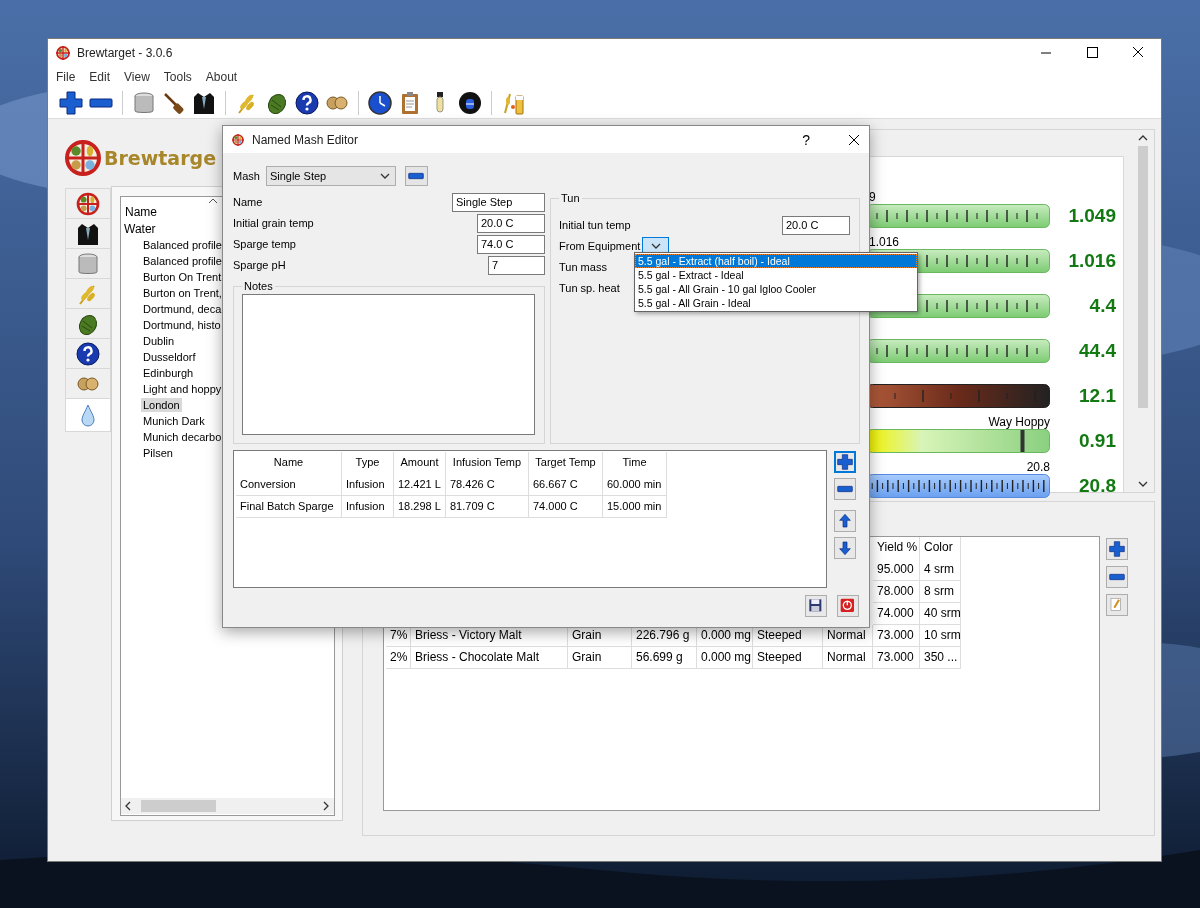  What do you see at coordinates (380, 103) in the screenshot?
I see `clock-icon` at bounding box center [380, 103].